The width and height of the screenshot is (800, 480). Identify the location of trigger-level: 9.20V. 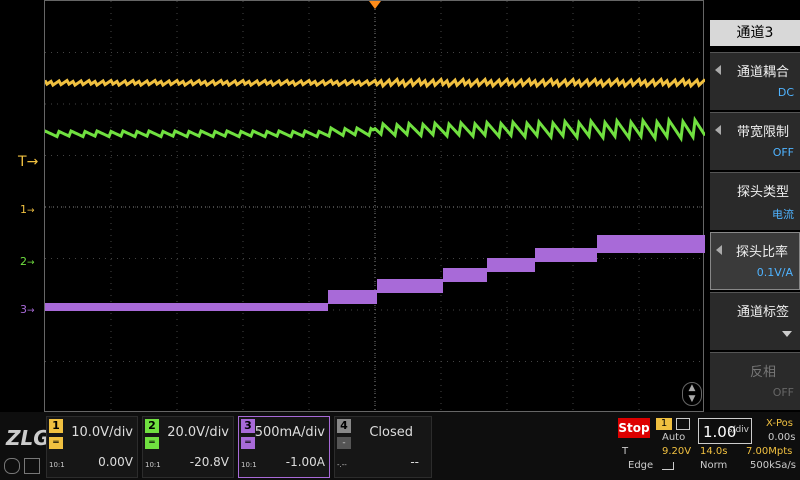
(677, 451).